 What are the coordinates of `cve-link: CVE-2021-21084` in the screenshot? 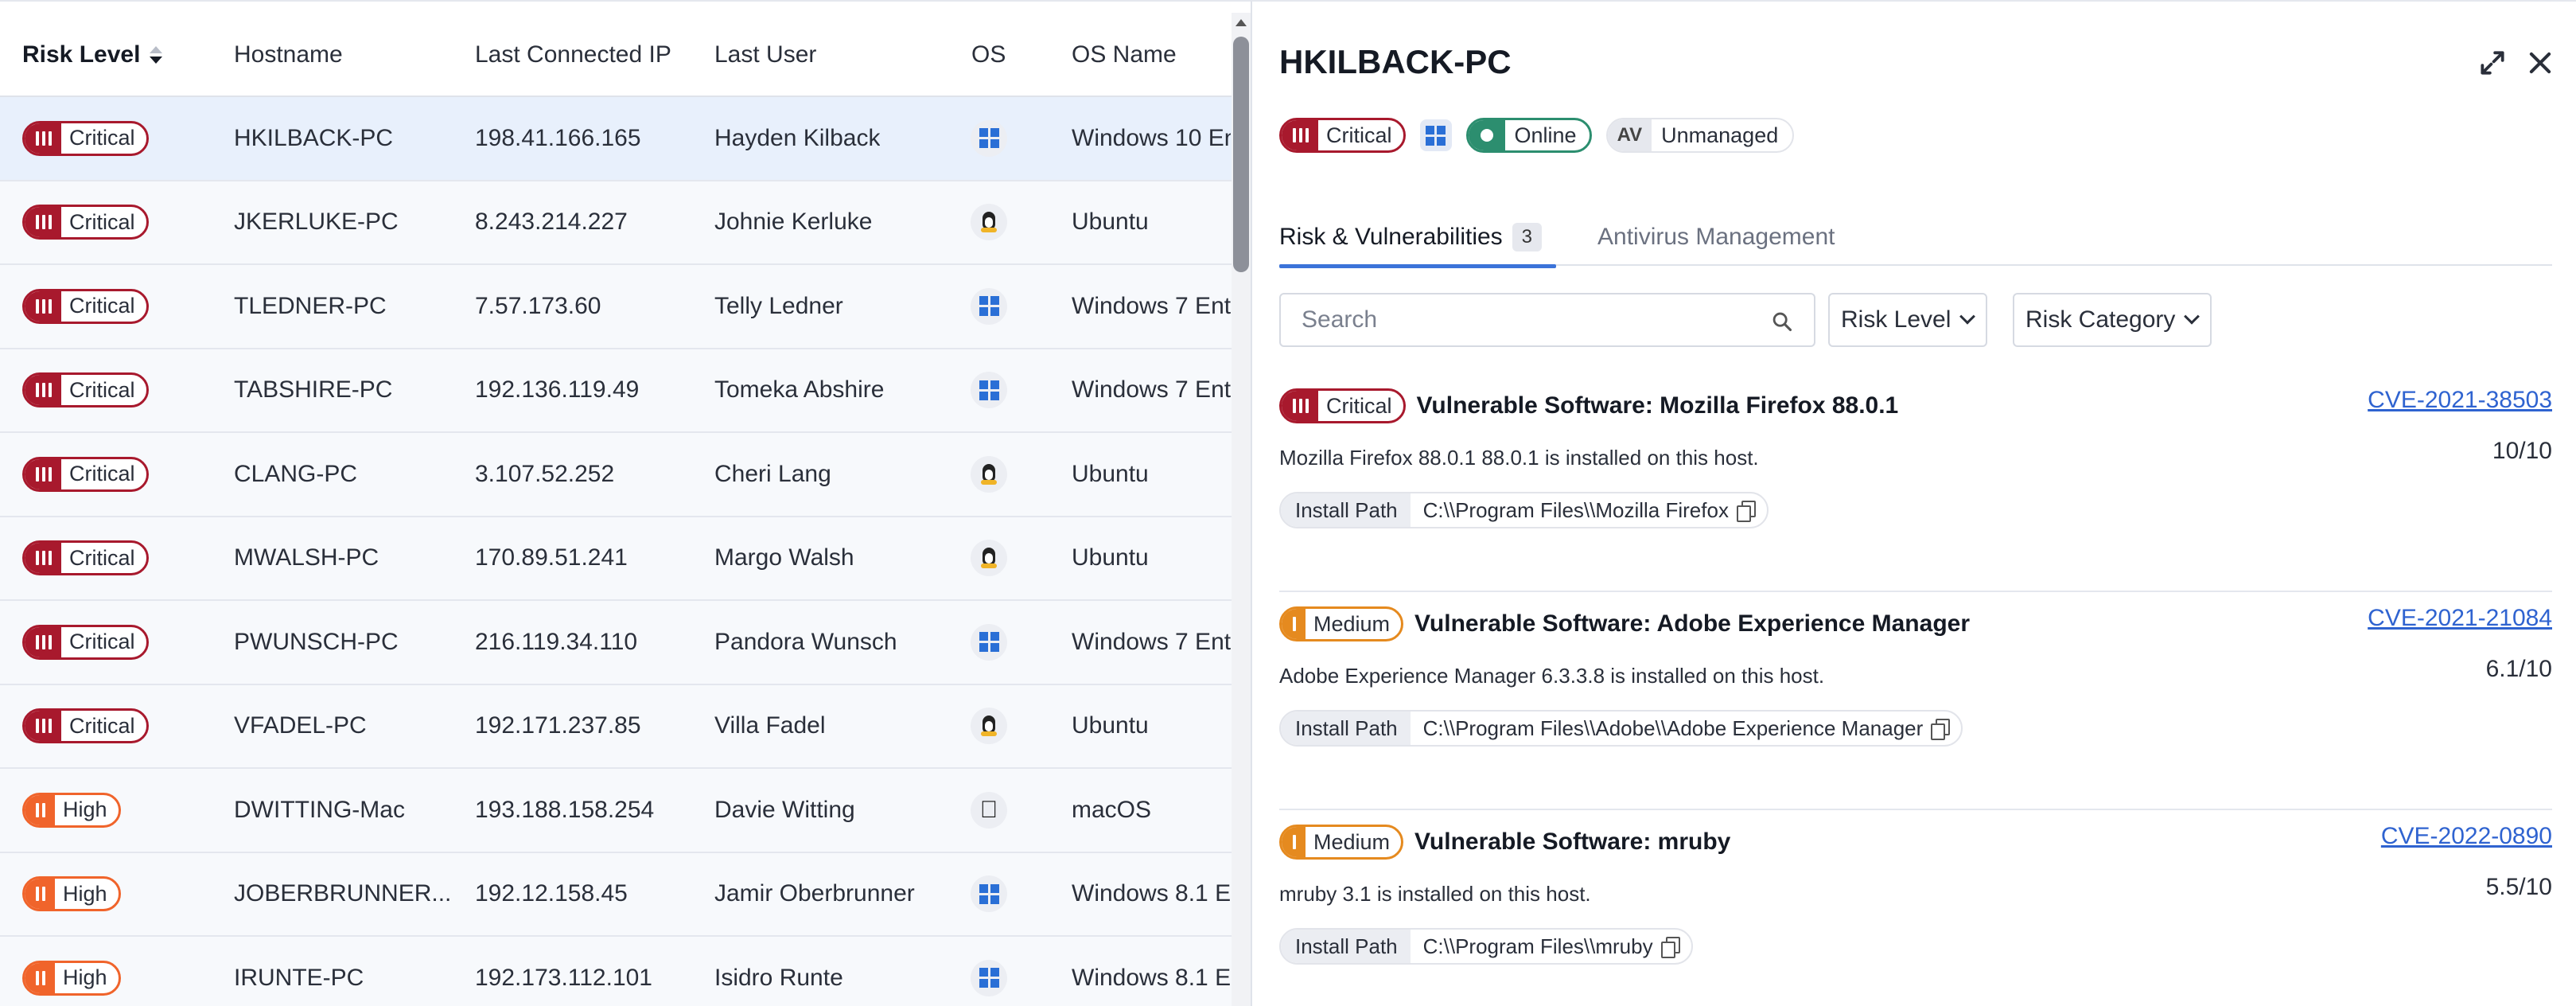 It's located at (2460, 619).